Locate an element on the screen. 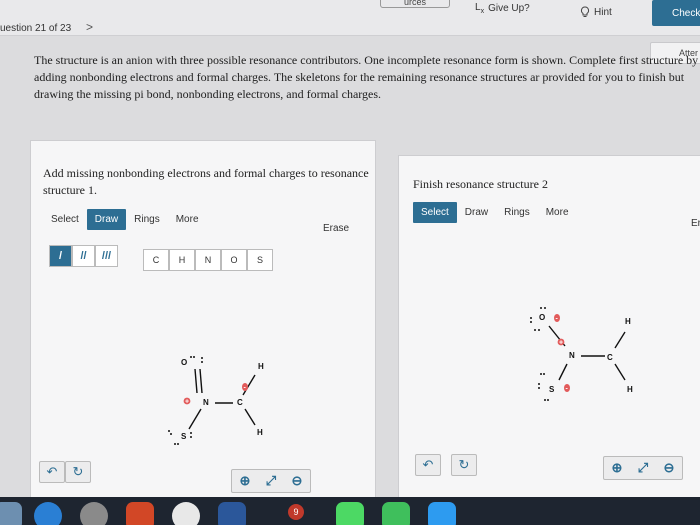  panel-2-title: Finish resonance structure 2 is located at coordinates (480, 184).